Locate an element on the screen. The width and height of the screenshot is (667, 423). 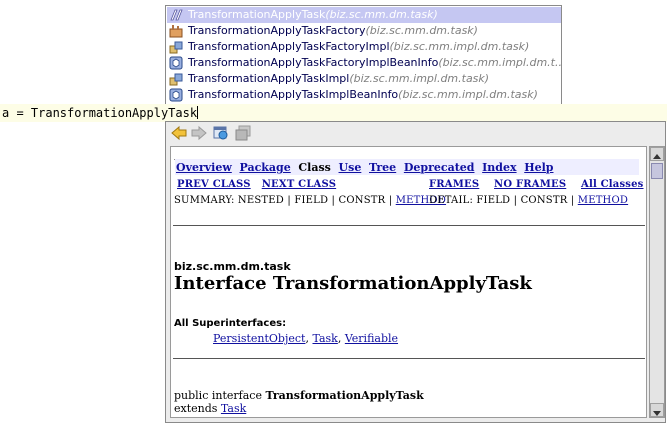
declaration-line: public interface TransformationApplyTask is located at coordinates (299, 395).